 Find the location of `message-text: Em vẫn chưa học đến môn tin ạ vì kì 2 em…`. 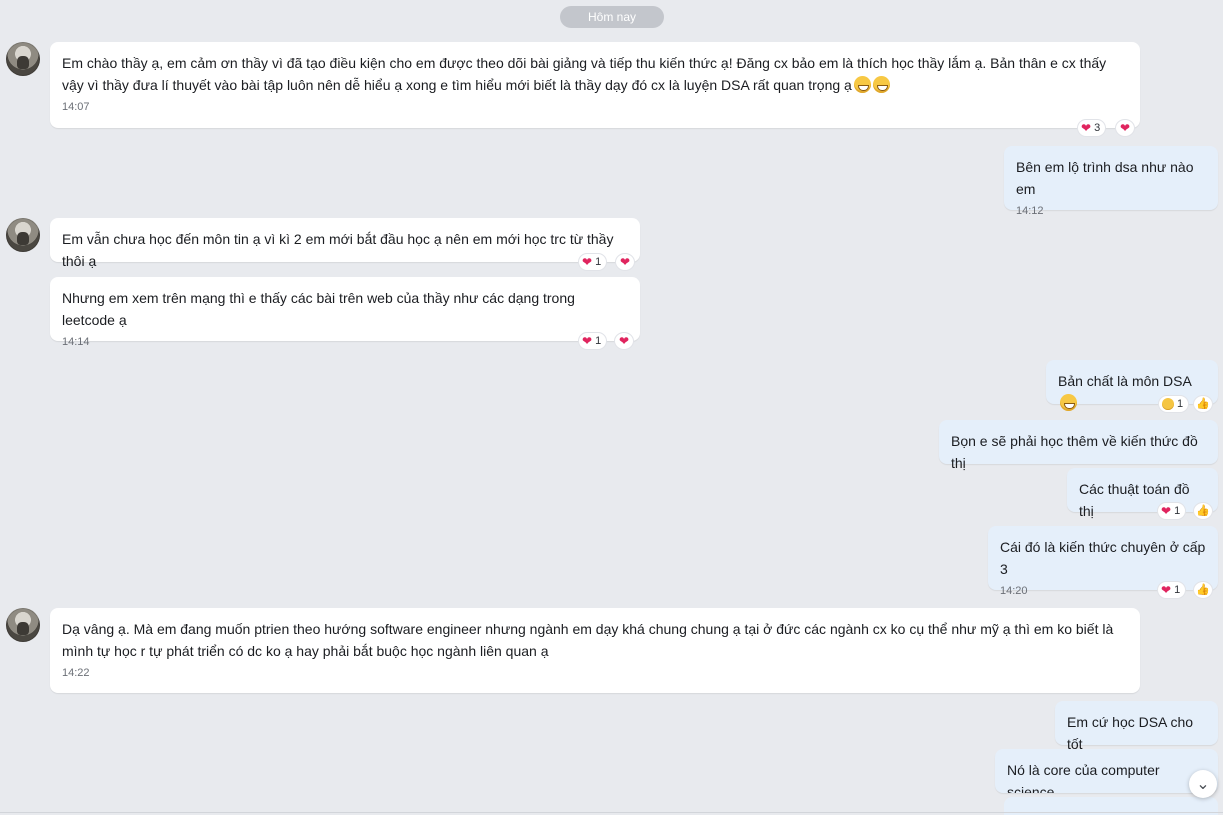

message-text: Em vẫn chưa học đến môn tin ạ vì kì 2 em… is located at coordinates (338, 250).